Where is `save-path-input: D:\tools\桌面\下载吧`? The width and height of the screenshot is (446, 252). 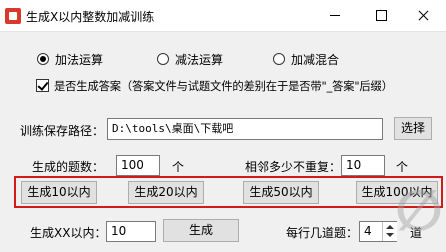 save-path-input: D:\tools\桌面\下载吧 is located at coordinates (245, 129).